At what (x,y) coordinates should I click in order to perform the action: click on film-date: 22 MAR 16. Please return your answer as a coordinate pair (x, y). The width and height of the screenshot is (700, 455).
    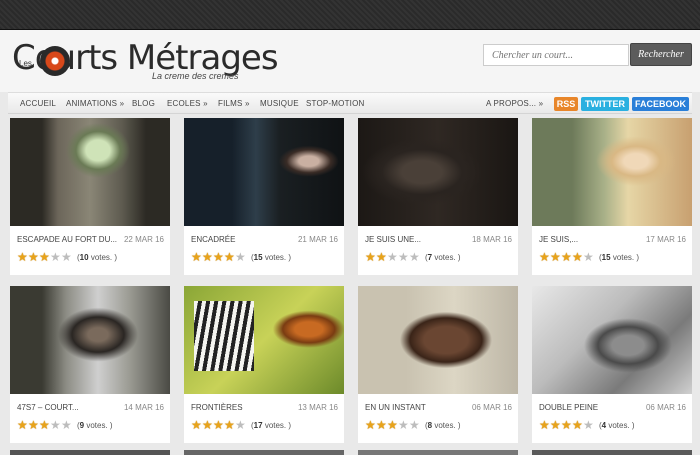
    Looking at the image, I should click on (143, 239).